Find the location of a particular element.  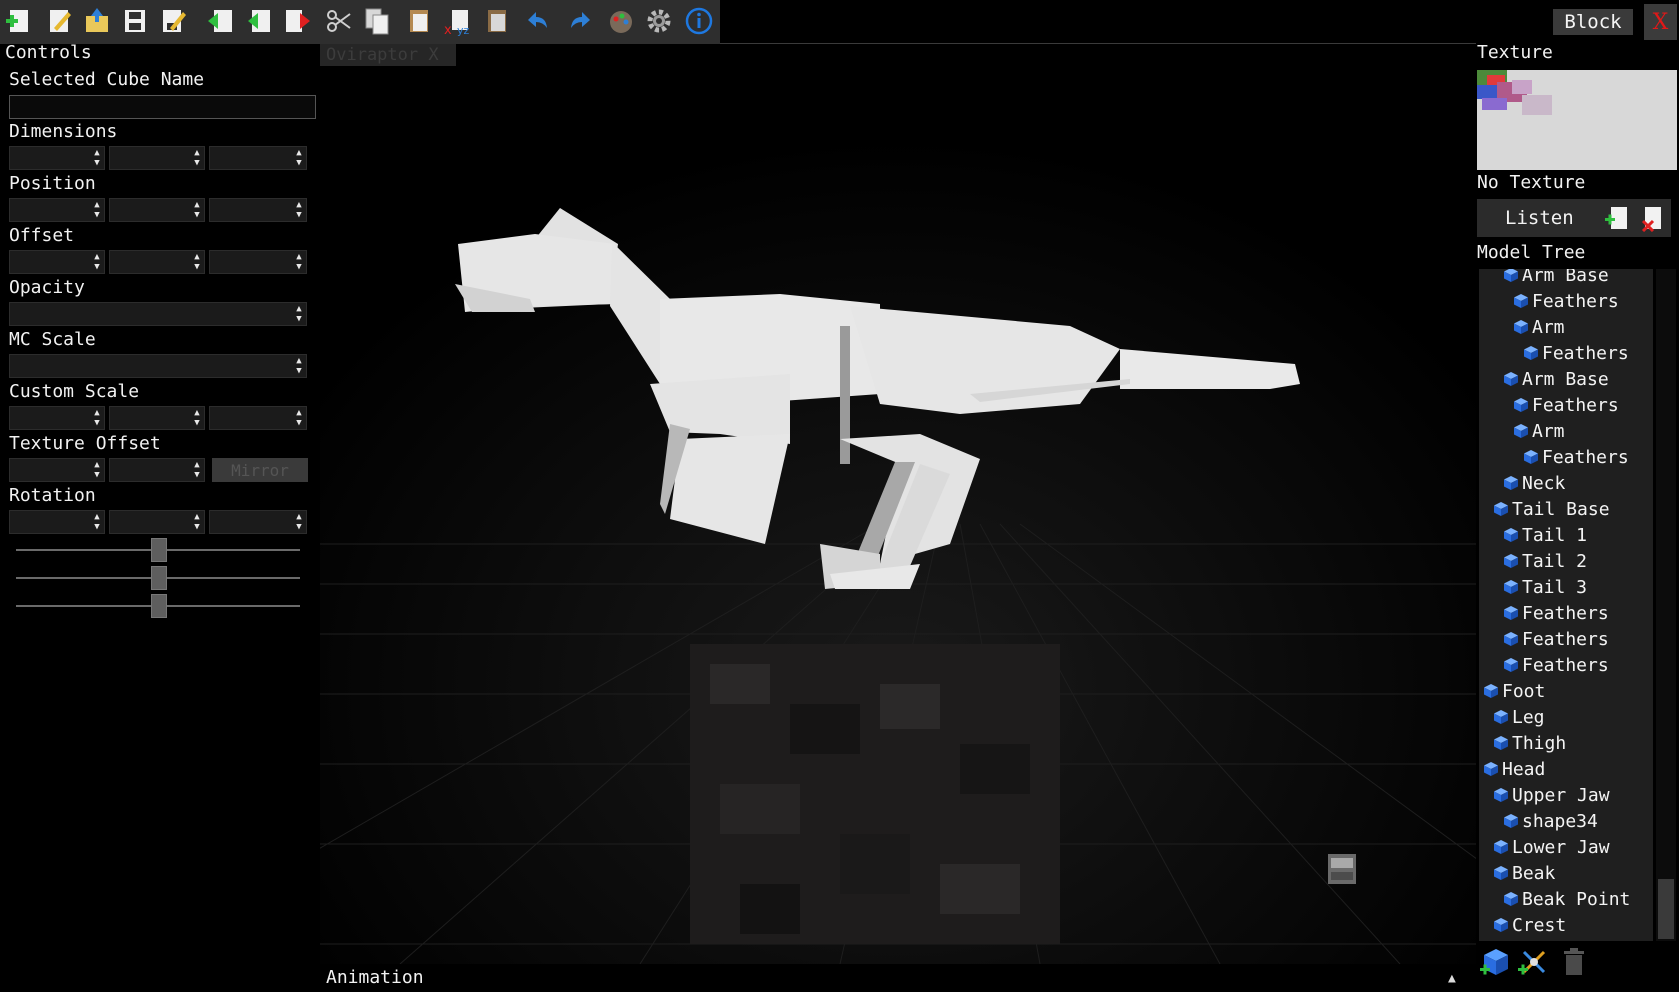

close-button: X is located at coordinates (1660, 22).